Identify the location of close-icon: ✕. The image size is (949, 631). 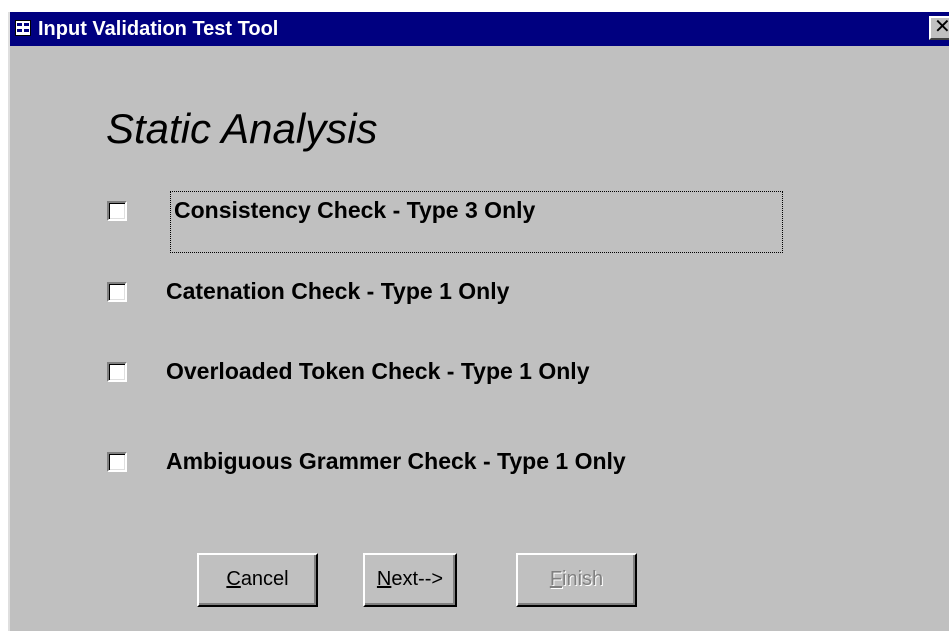
(939, 28).